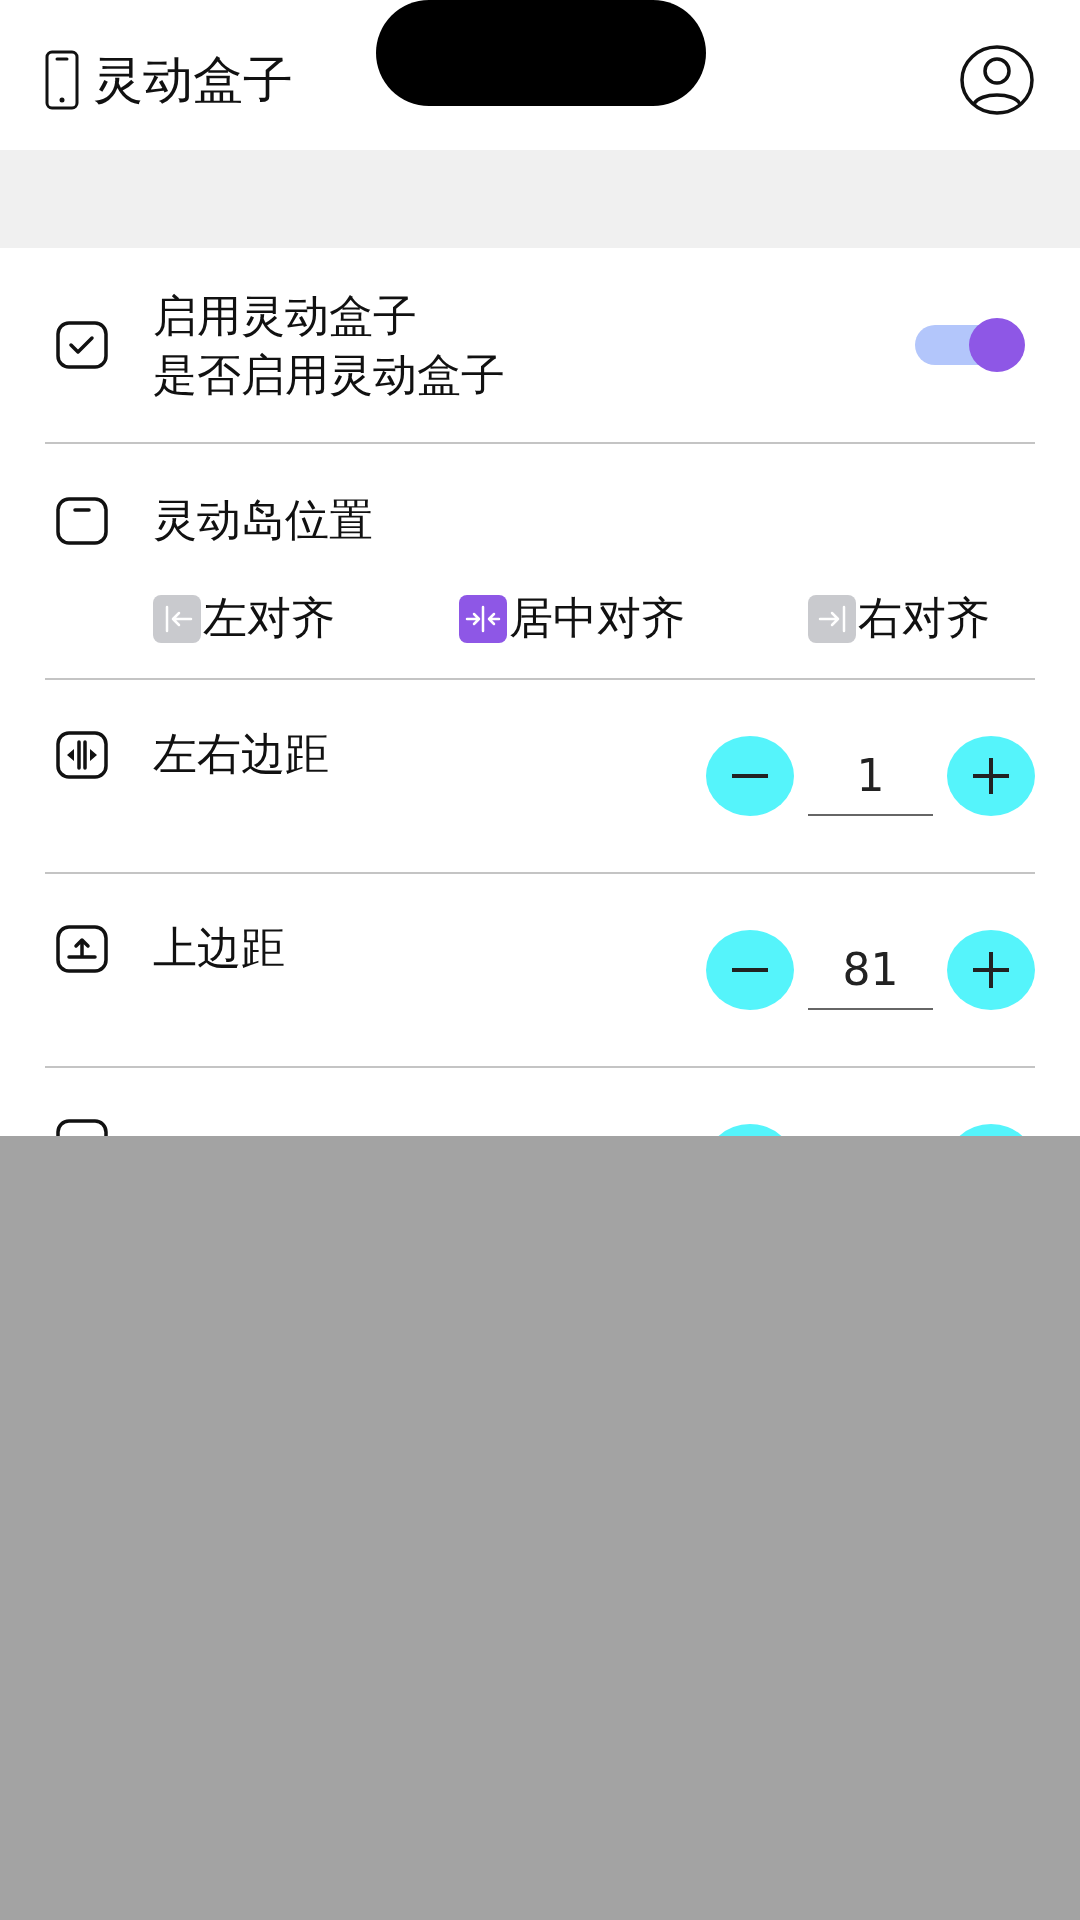  I want to click on setting-title: 上边距, so click(219, 948).